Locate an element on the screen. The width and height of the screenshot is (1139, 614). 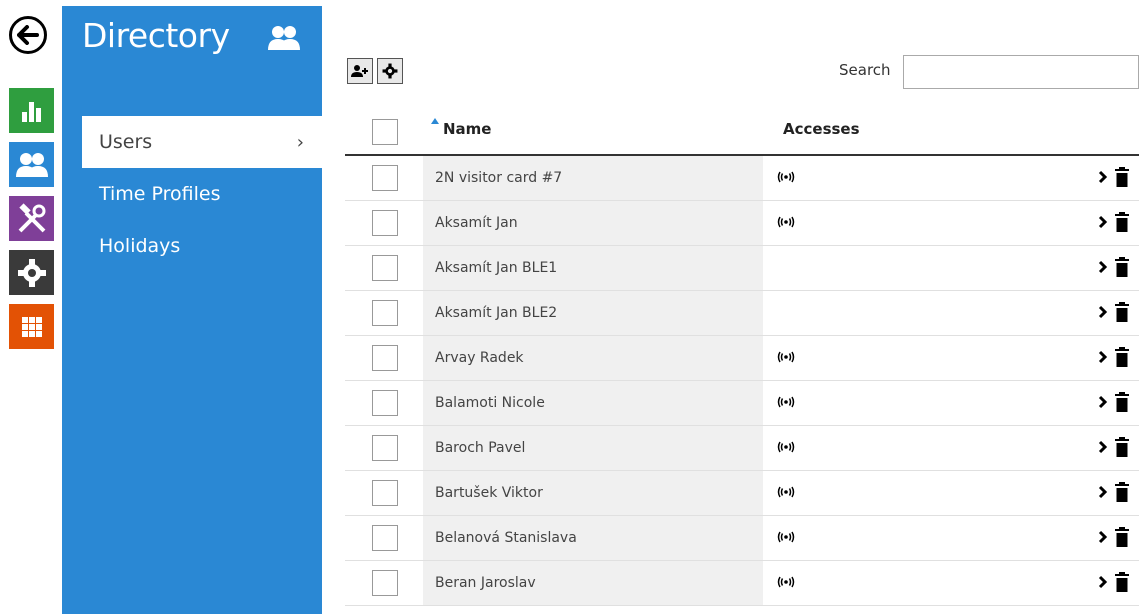
table-row: 2N visitor card #7 is located at coordinates (742, 178).